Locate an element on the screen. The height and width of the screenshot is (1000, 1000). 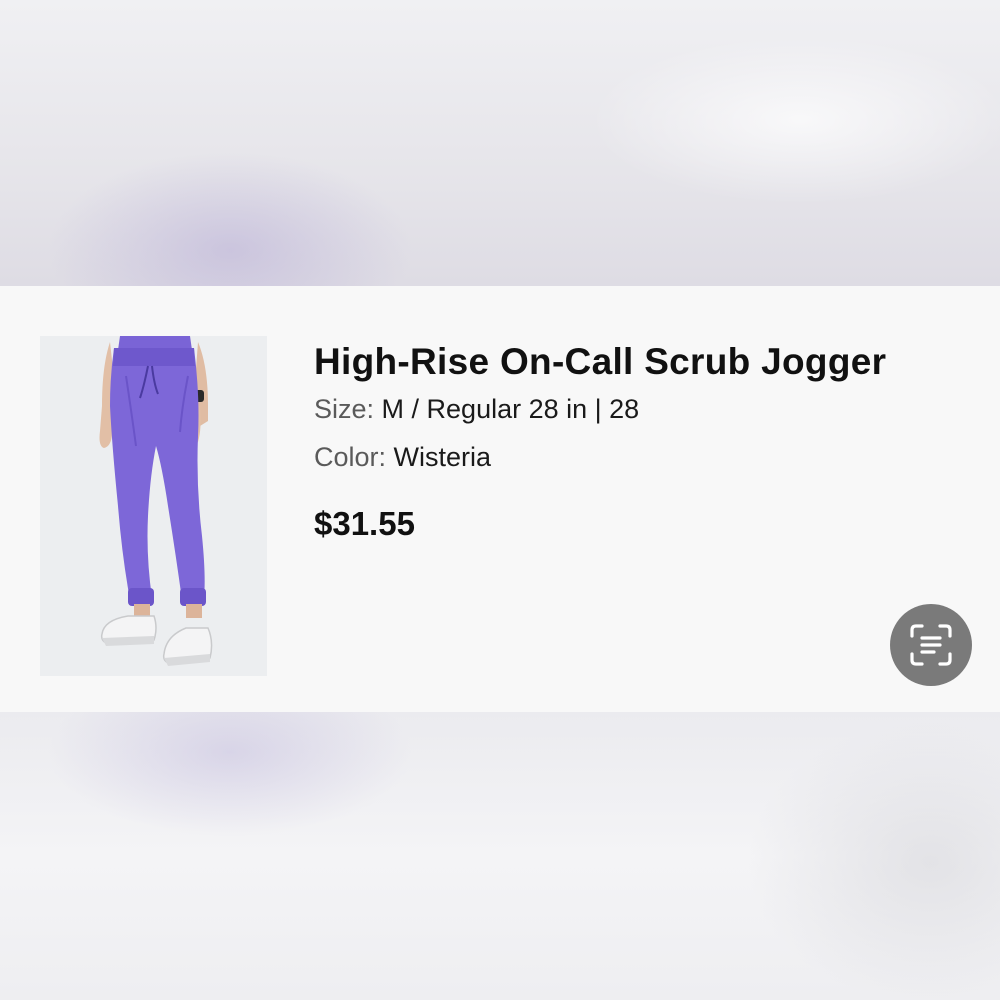
color-label: Color: is located at coordinates (350, 457).